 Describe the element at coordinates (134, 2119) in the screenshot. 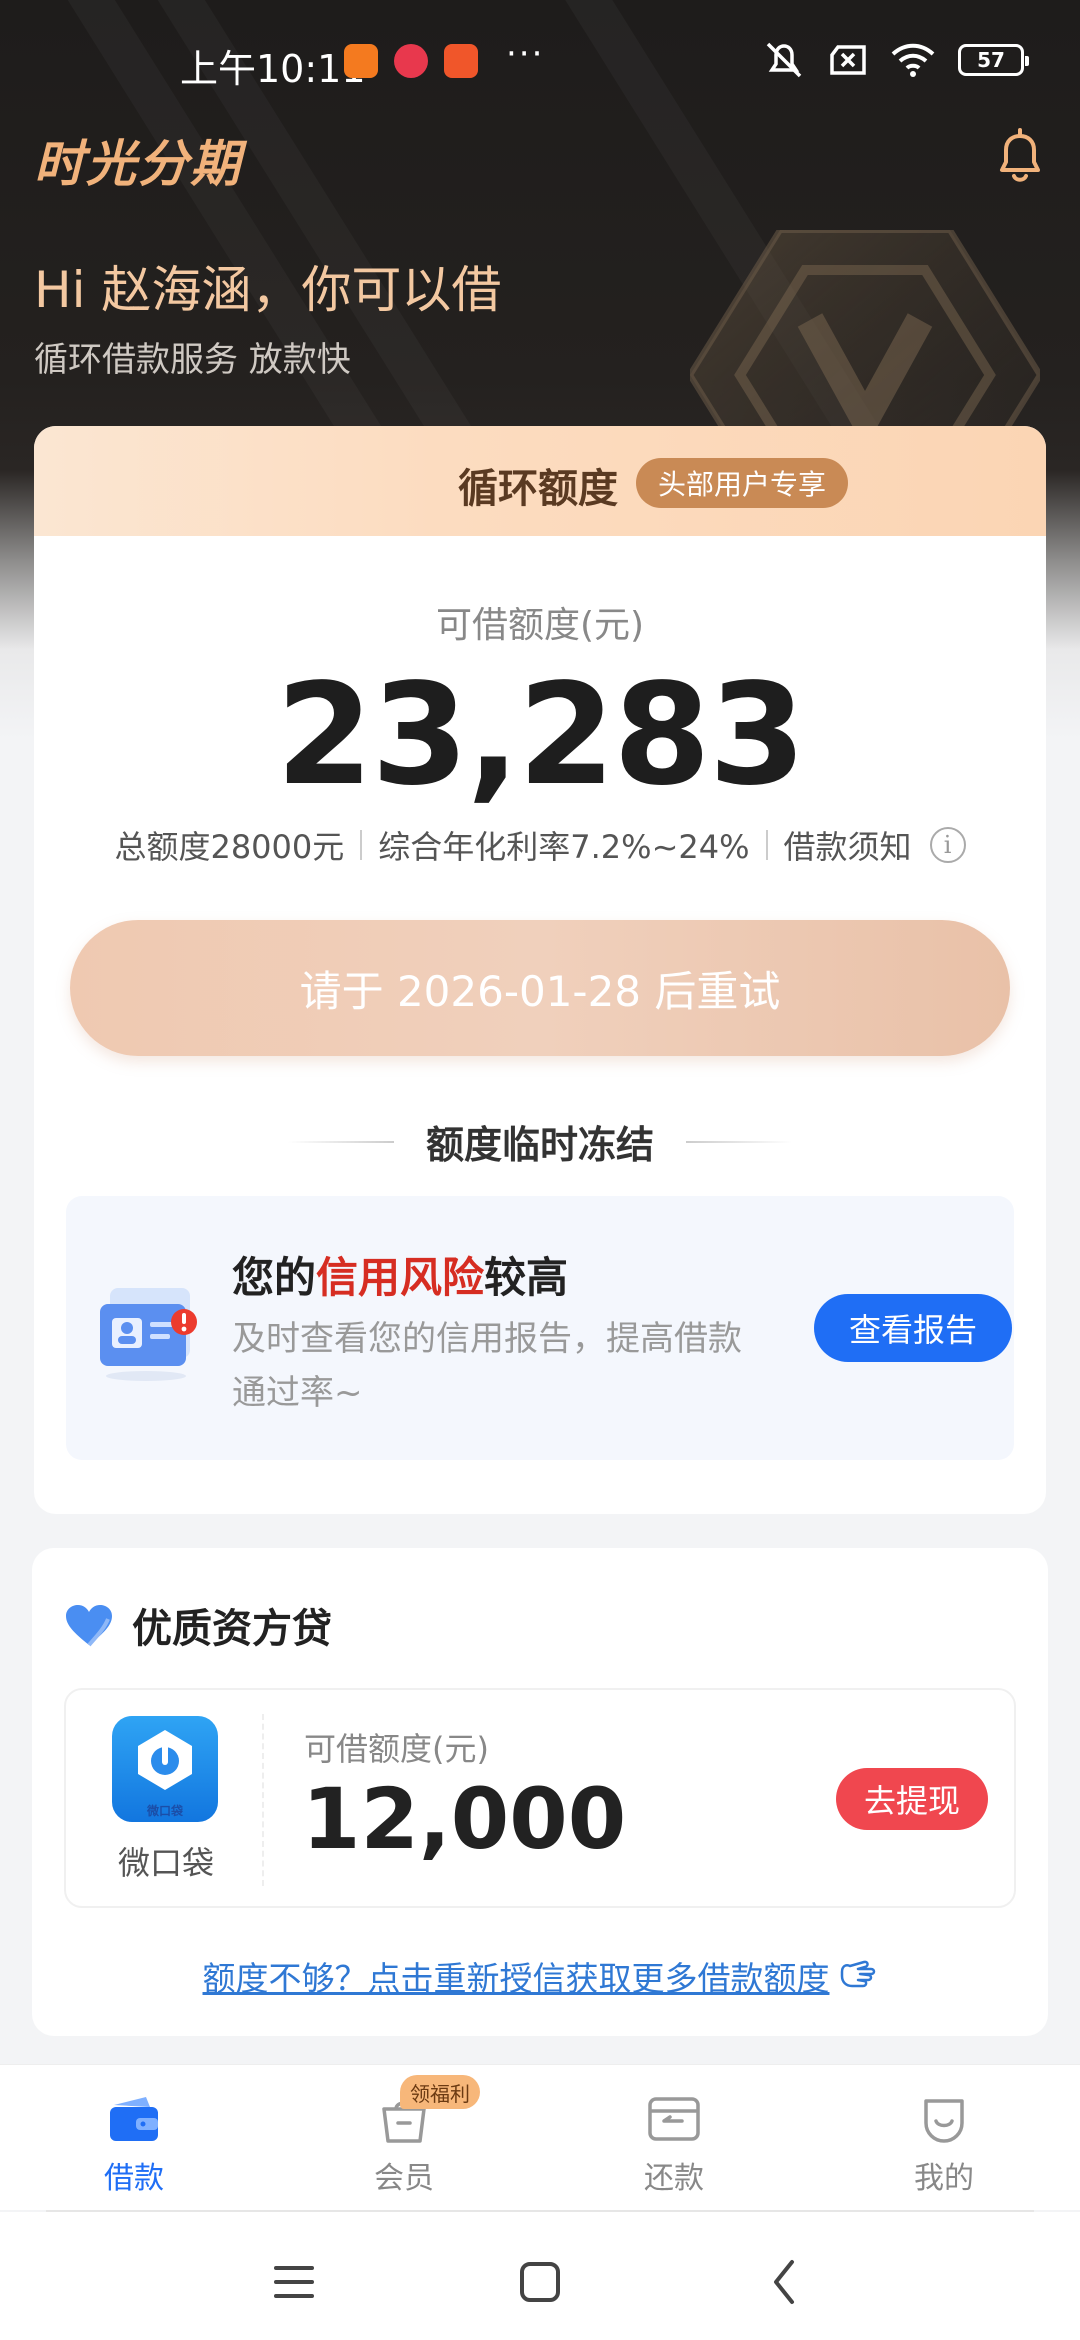

I see `wallet-icon` at that location.